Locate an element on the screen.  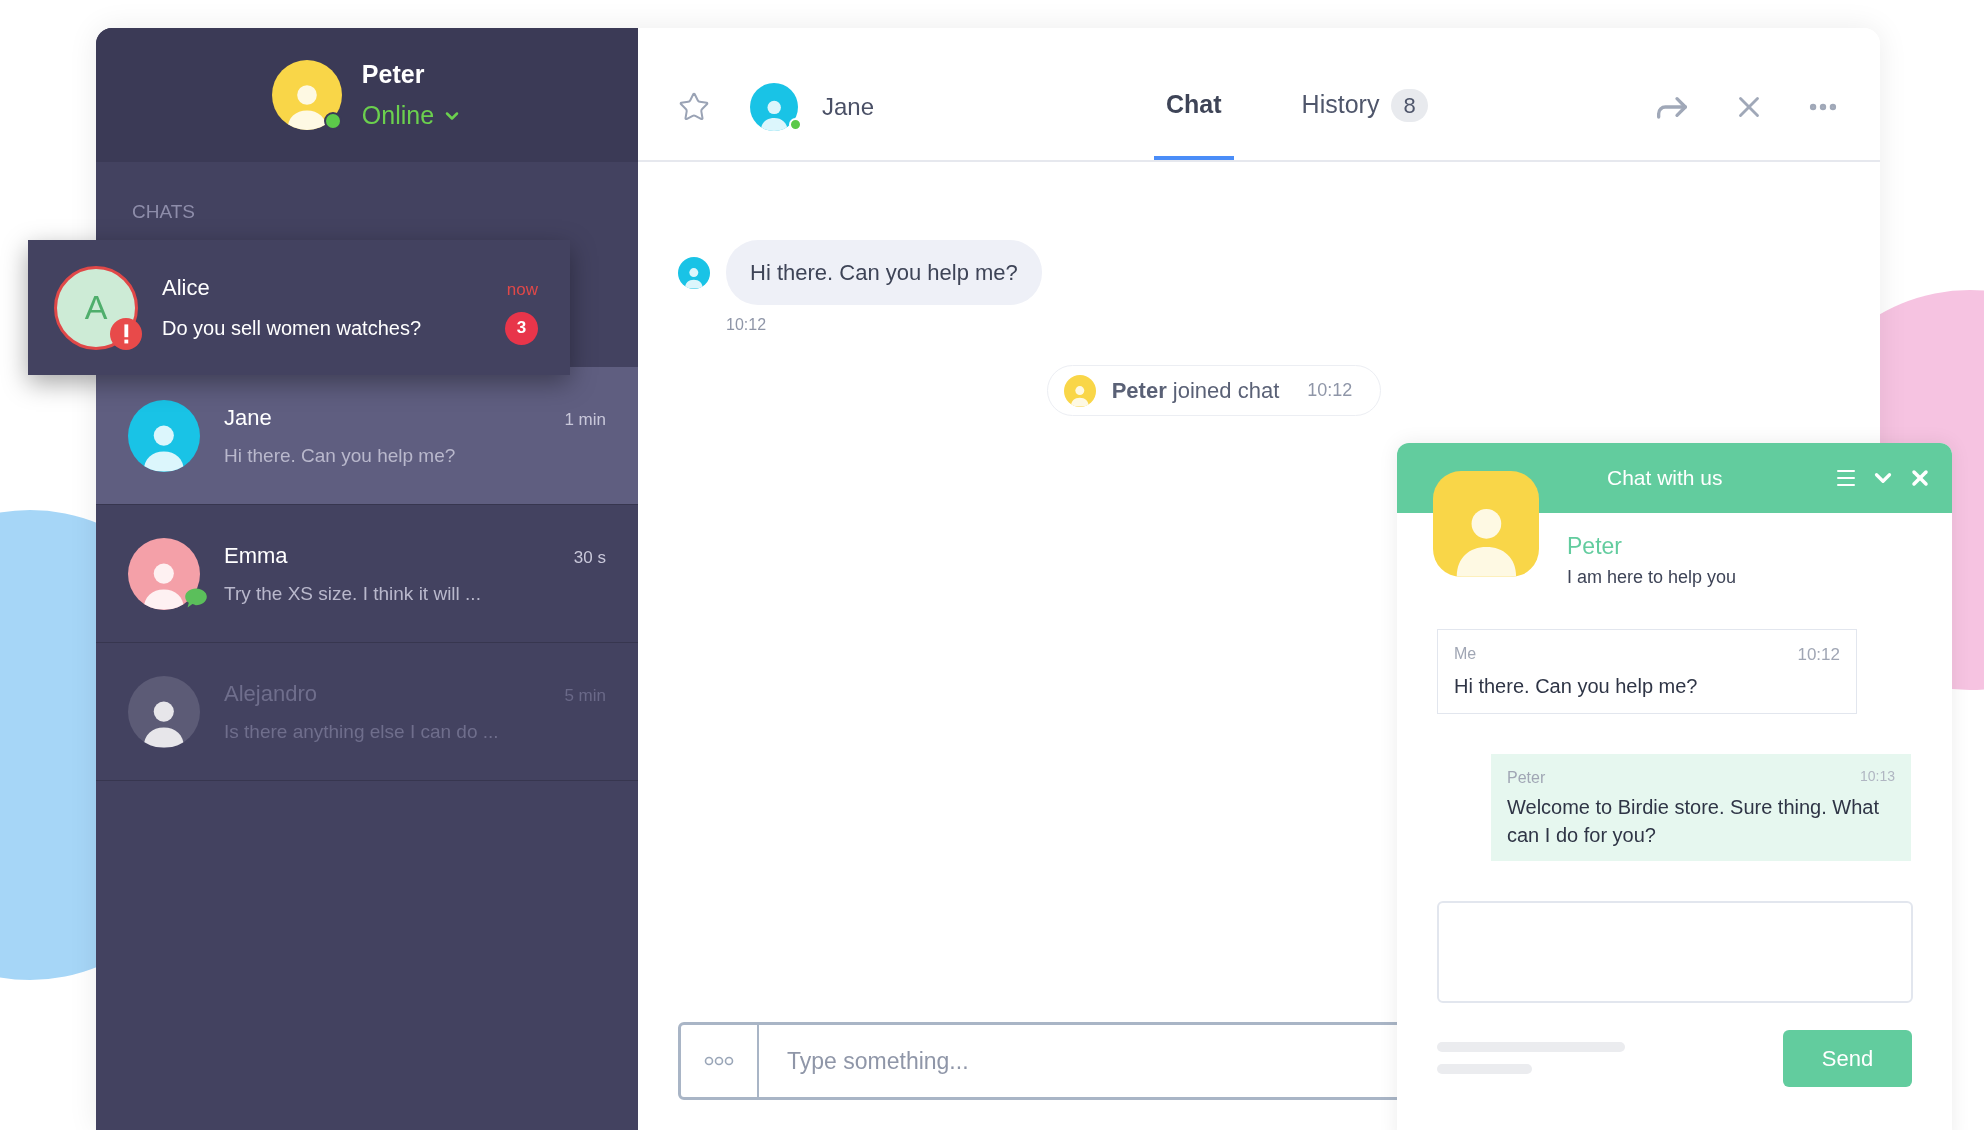
star-icon is located at coordinates (694, 107).